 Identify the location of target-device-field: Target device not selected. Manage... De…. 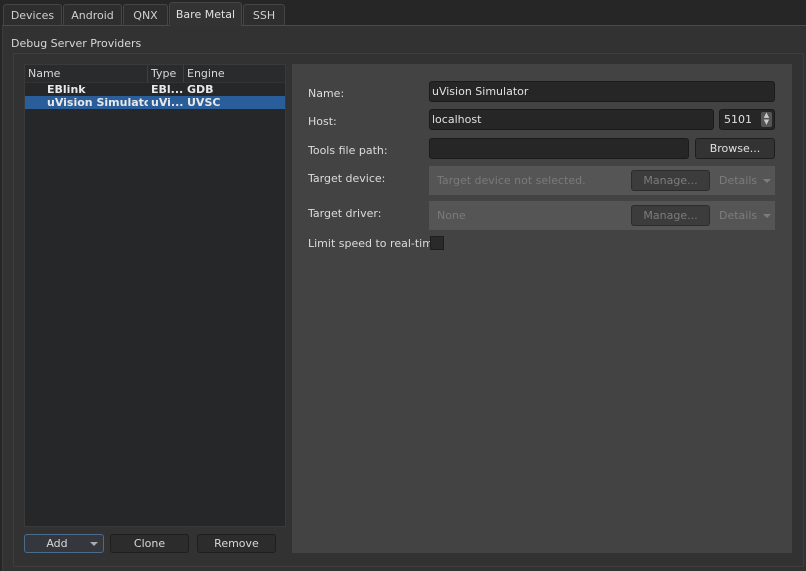
(602, 180).